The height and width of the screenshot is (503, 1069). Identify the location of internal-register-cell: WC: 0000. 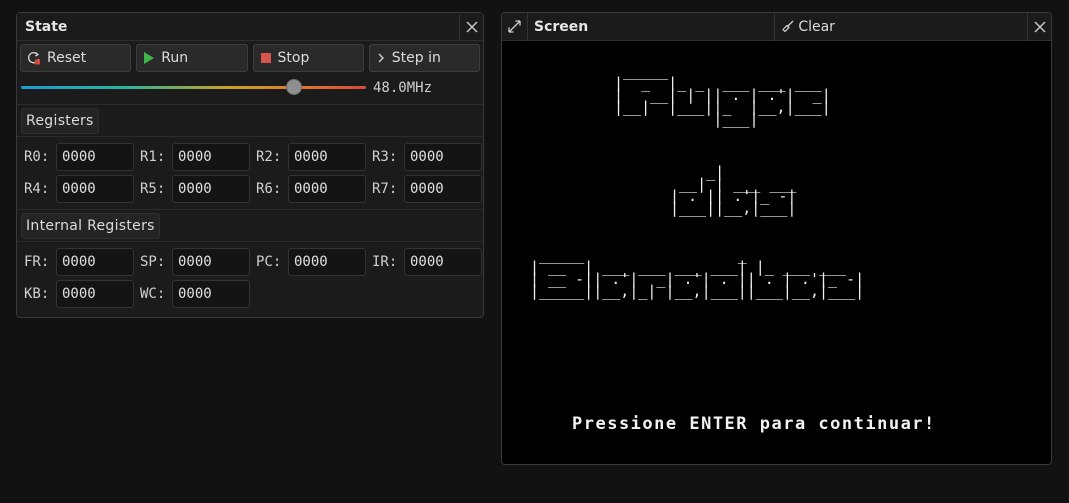
(198, 294).